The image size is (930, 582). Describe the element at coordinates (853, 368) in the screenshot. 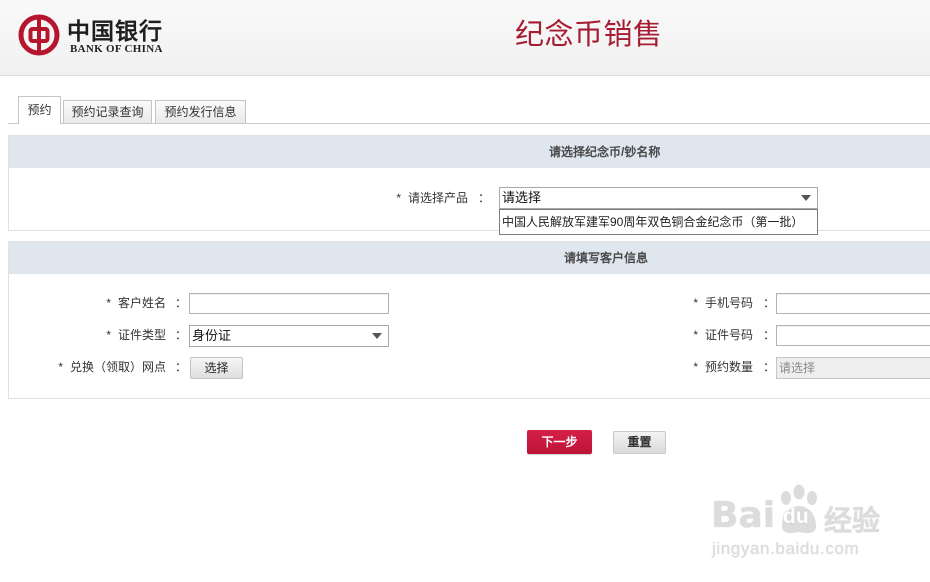

I see `quantity-select: 请选择` at that location.